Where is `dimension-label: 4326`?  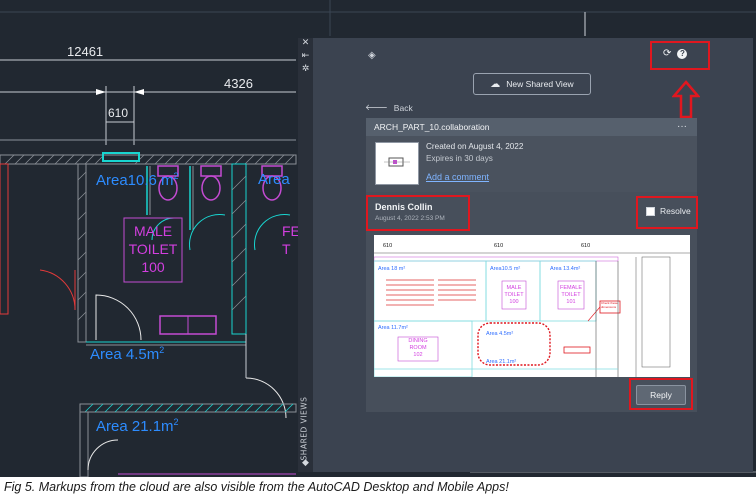 dimension-label: 4326 is located at coordinates (238, 83).